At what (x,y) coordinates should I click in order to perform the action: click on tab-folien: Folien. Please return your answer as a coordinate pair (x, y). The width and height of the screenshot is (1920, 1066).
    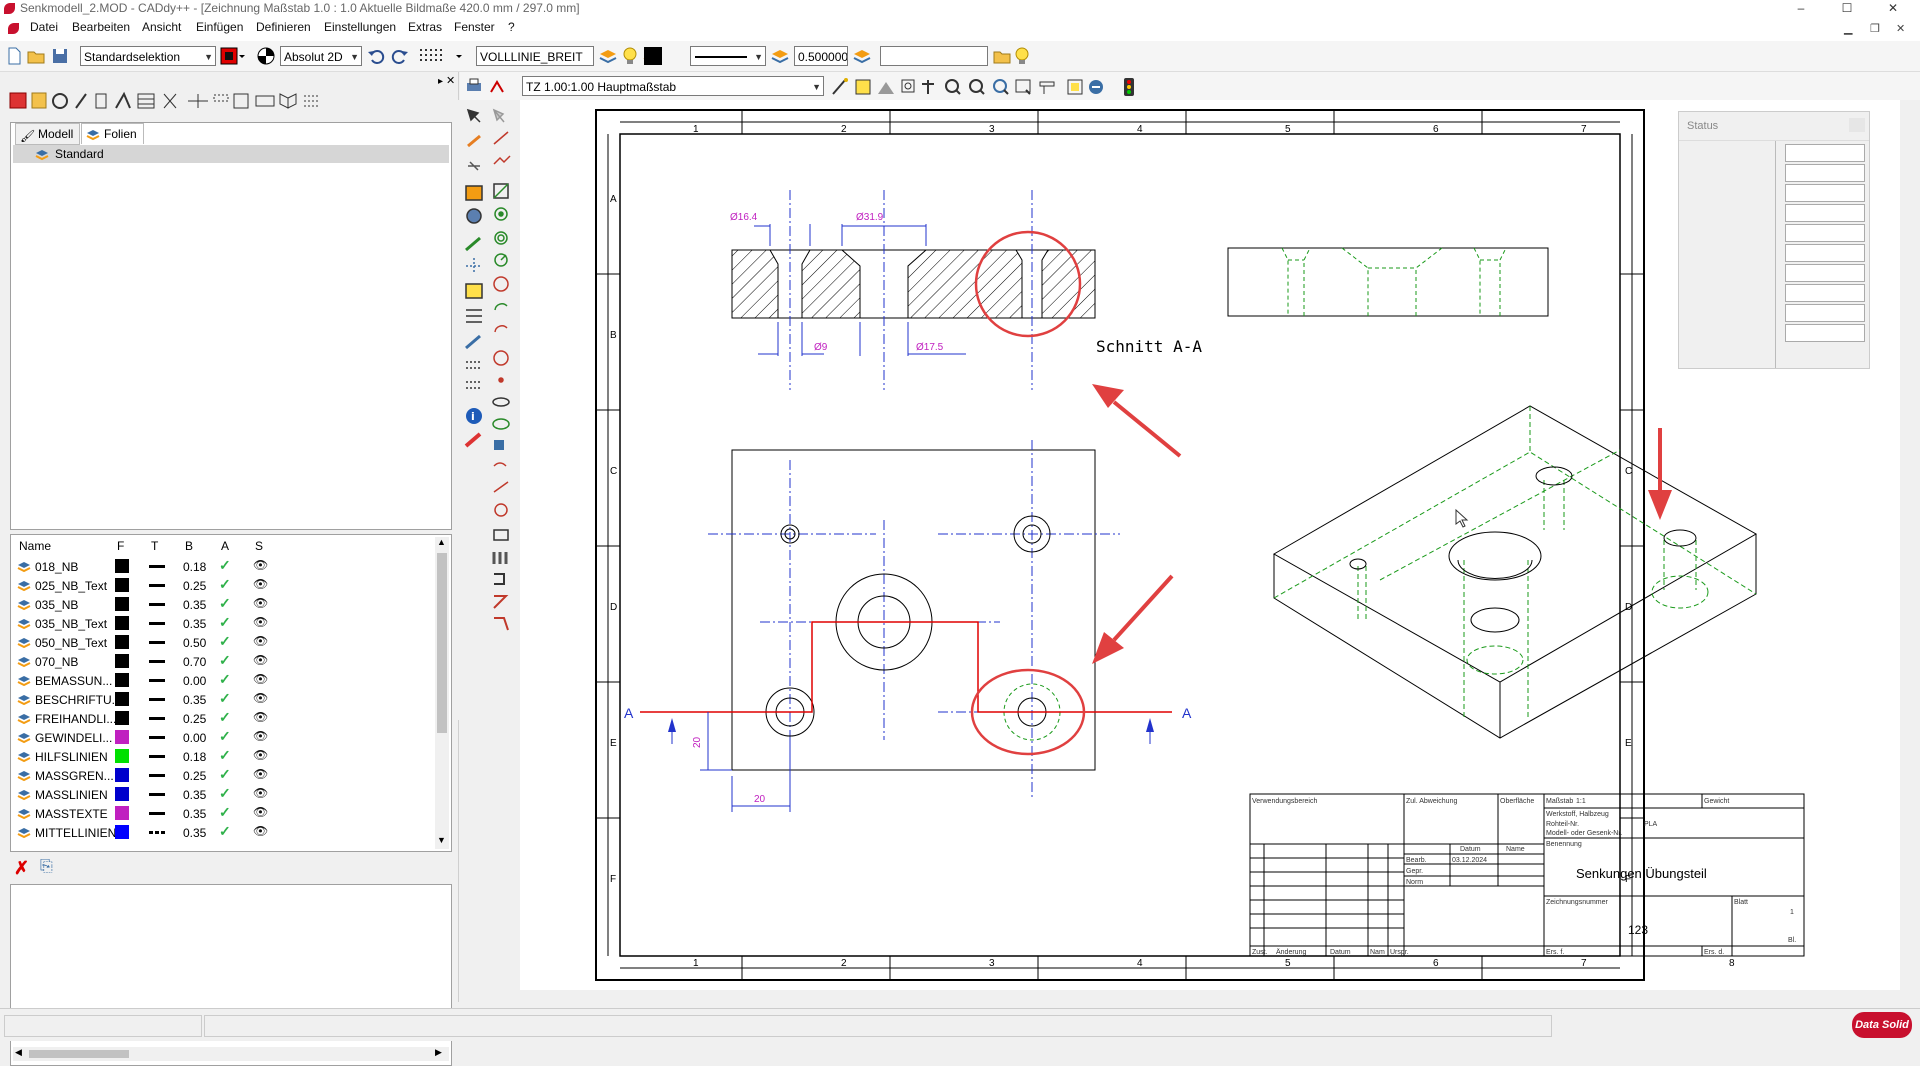
    Looking at the image, I should click on (112, 133).